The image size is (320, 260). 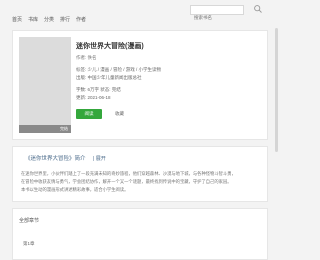 I want to click on search-input, so click(x=217, y=17).